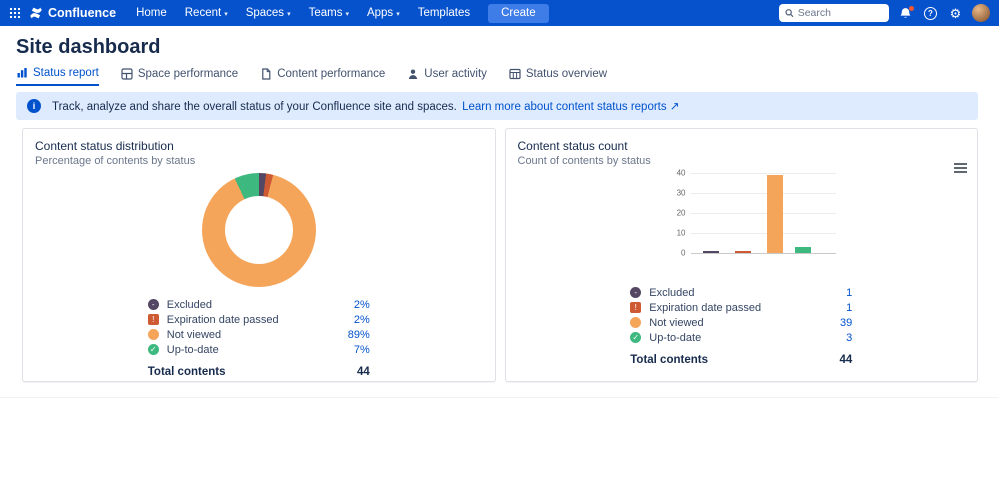 Image resolution: width=999 pixels, height=489 pixels. Describe the element at coordinates (153, 334) in the screenshot. I see `not-viewed-status-icon` at that location.